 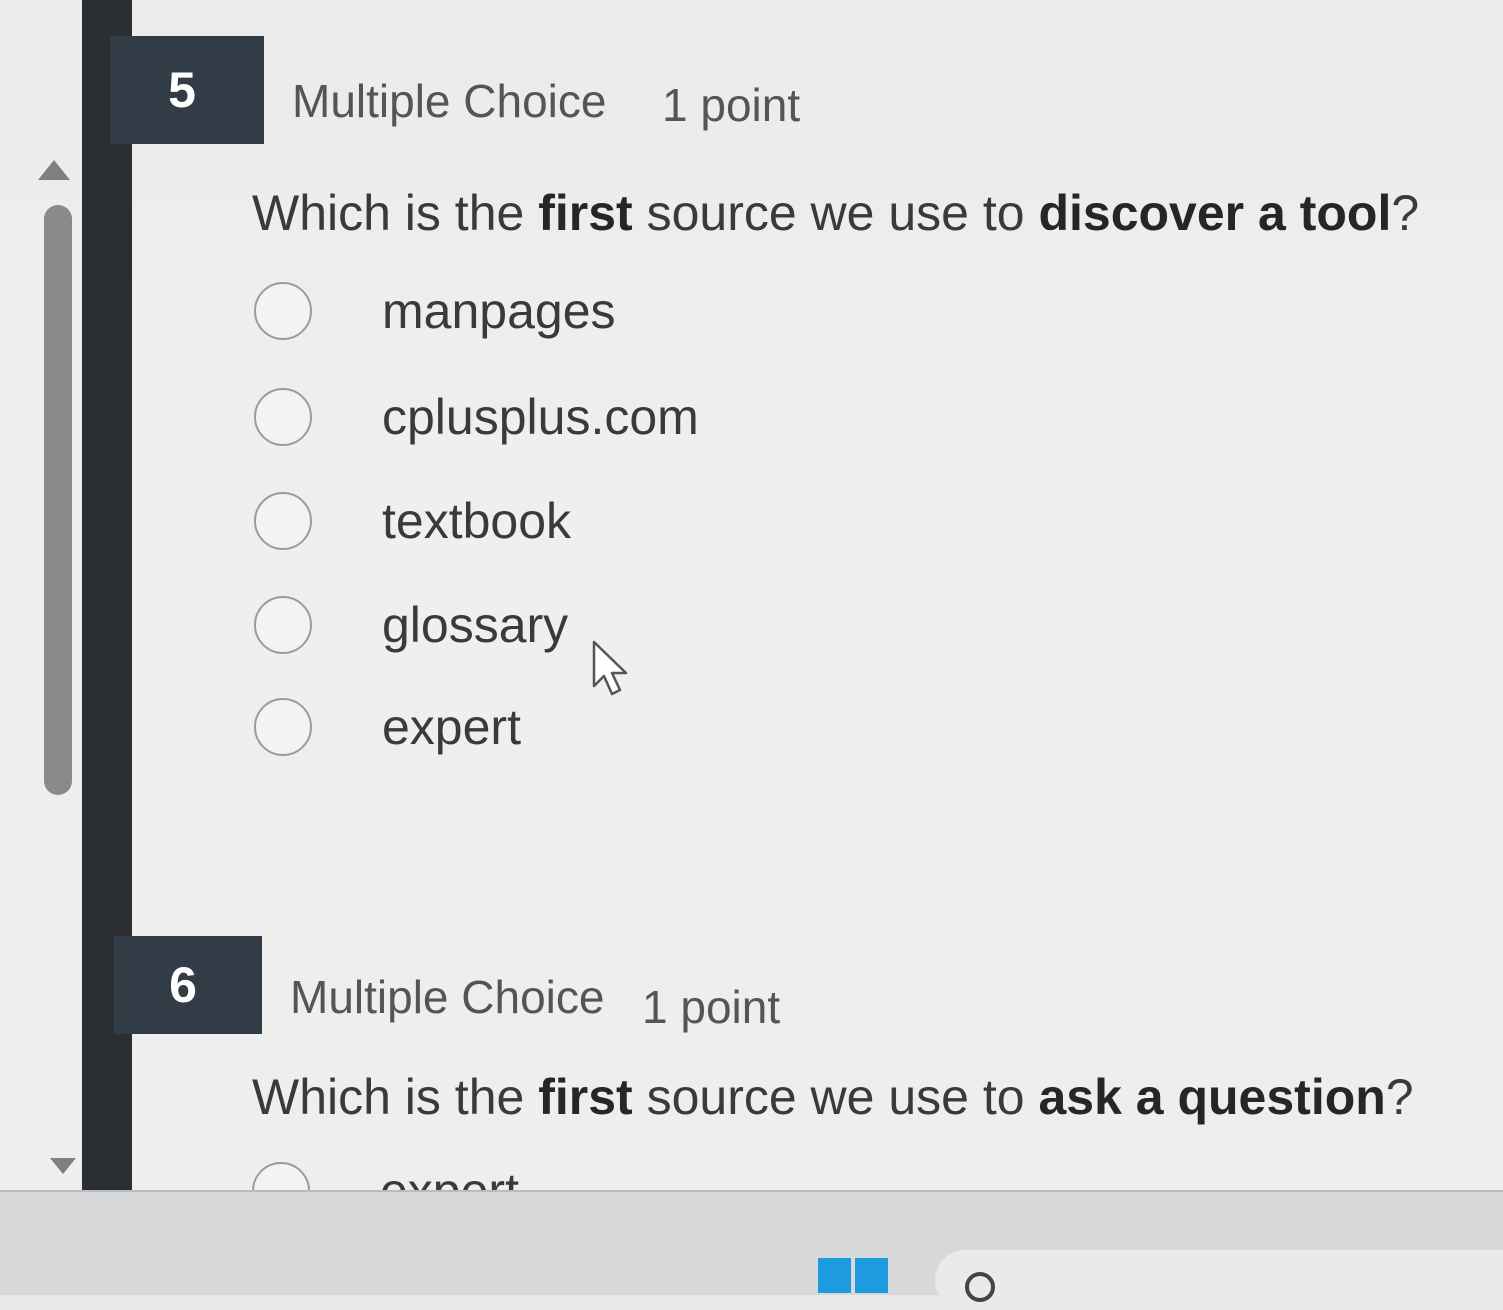 I want to click on option-label: cplusplus.com, so click(x=540, y=417).